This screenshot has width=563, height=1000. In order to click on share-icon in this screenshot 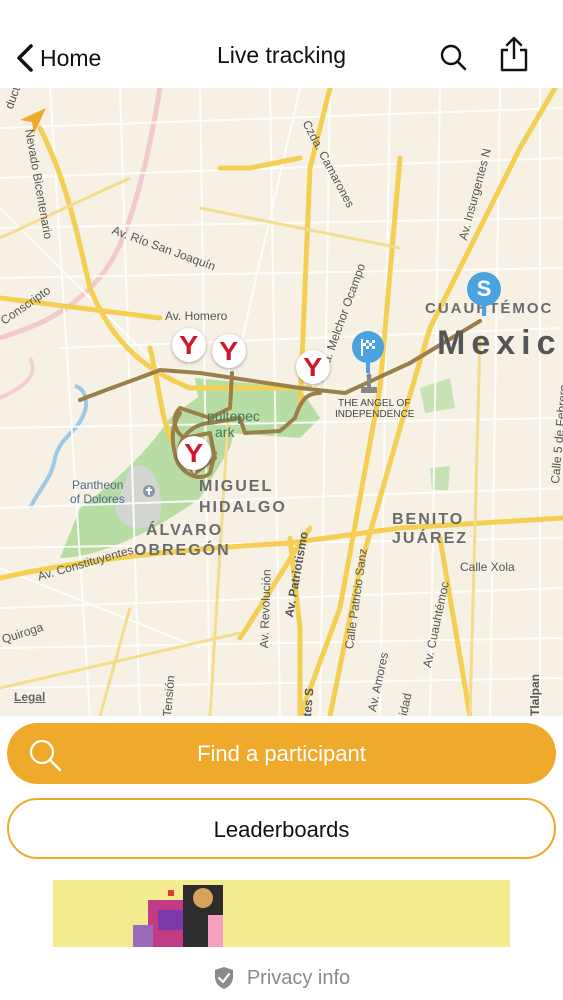, I will do `click(514, 54)`.